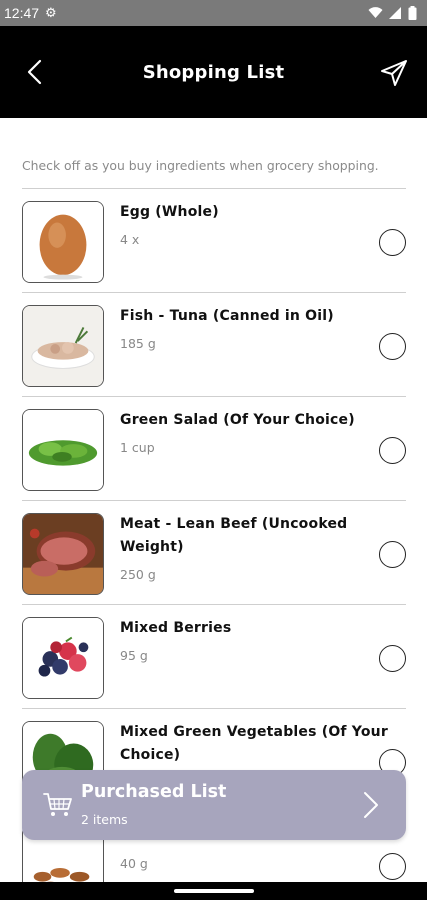 The image size is (427, 900). I want to click on item-image-egg, so click(63, 242).